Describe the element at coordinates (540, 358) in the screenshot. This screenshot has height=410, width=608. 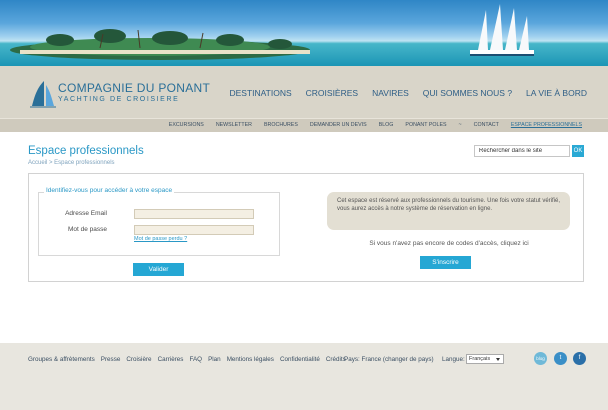
I see `blog-icon: blog` at that location.